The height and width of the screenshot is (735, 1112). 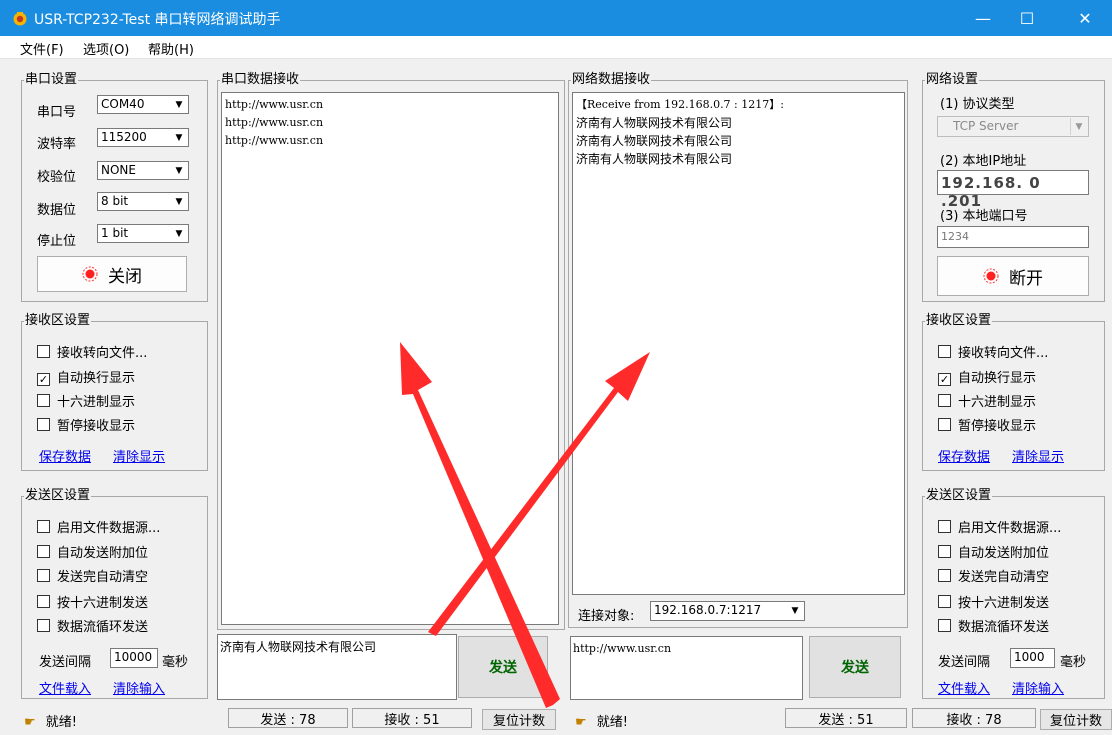 What do you see at coordinates (143, 201) in the screenshot?
I see `databits-select: 8 bit ▼` at bounding box center [143, 201].